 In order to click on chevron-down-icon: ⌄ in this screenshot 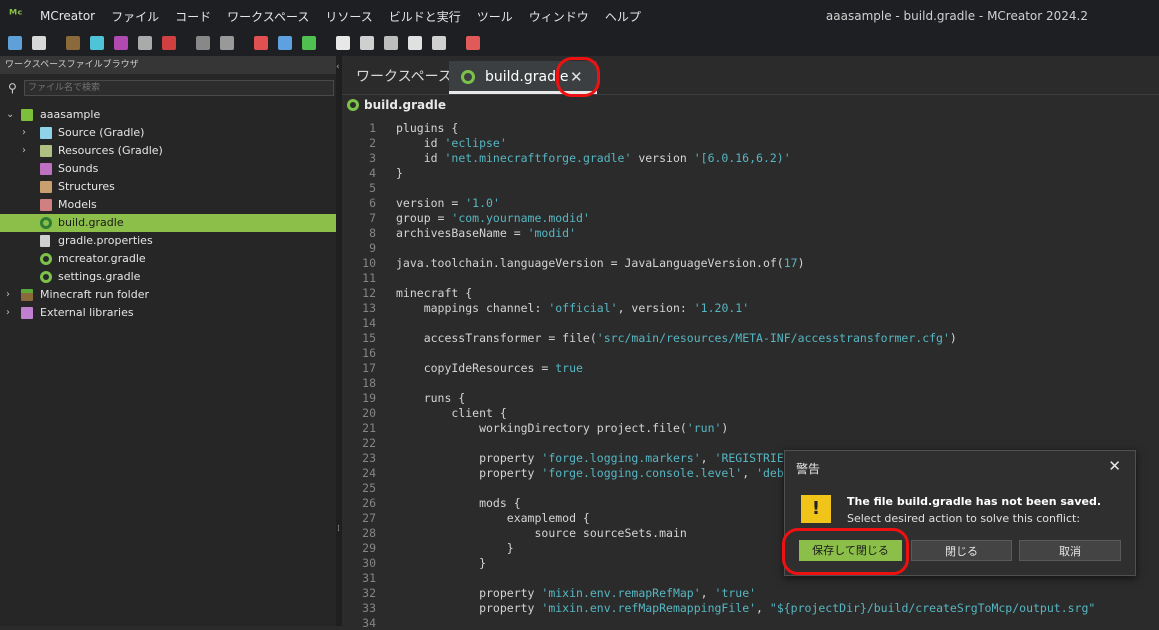, I will do `click(10, 115)`.